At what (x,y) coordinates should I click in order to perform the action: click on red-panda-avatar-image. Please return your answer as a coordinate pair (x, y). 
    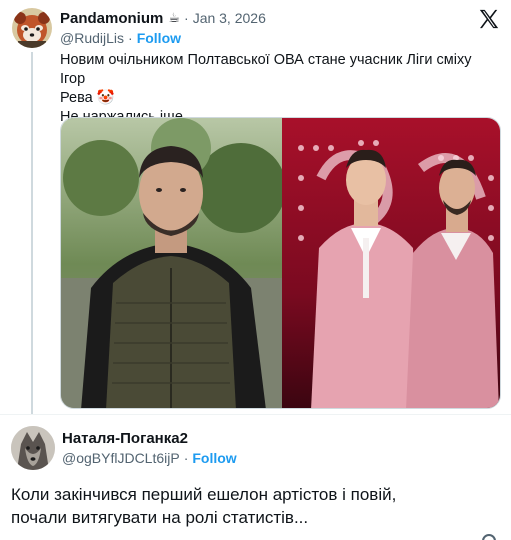
    Looking at the image, I should click on (32, 28).